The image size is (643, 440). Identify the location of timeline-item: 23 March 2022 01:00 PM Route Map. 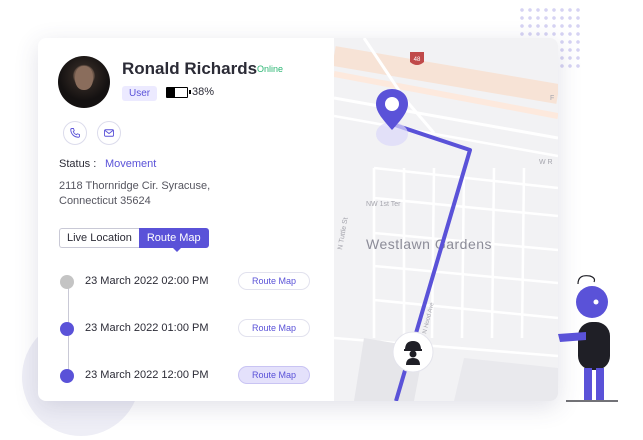
(190, 329).